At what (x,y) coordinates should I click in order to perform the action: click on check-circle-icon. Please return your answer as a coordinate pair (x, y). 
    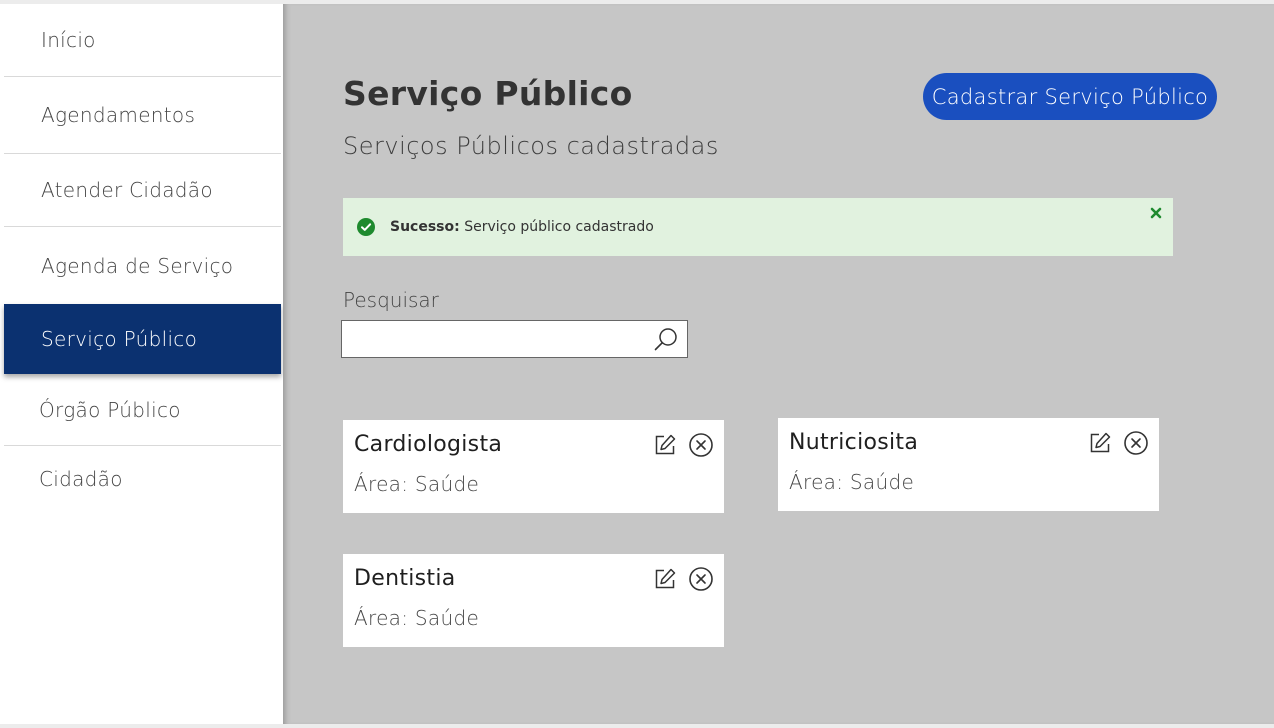
    Looking at the image, I should click on (366, 227).